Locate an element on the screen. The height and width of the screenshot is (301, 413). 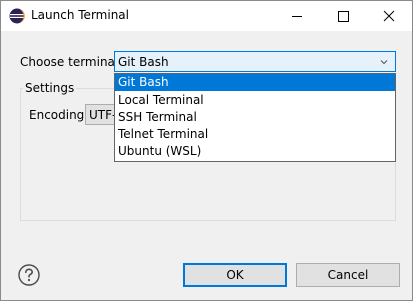
eclipse-icon is located at coordinates (17, 16).